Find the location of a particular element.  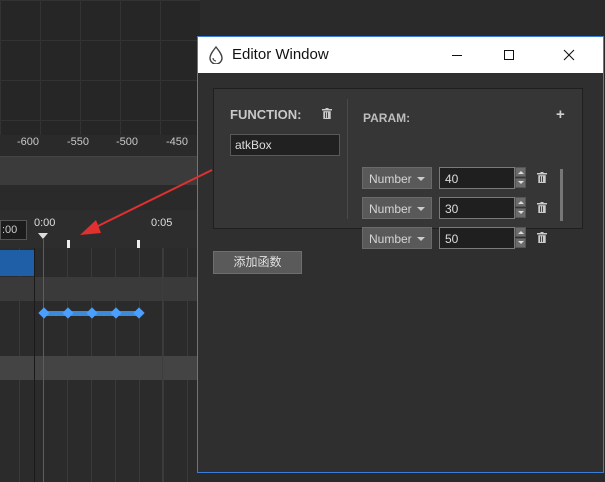

param-value-input: 30 is located at coordinates (477, 208).